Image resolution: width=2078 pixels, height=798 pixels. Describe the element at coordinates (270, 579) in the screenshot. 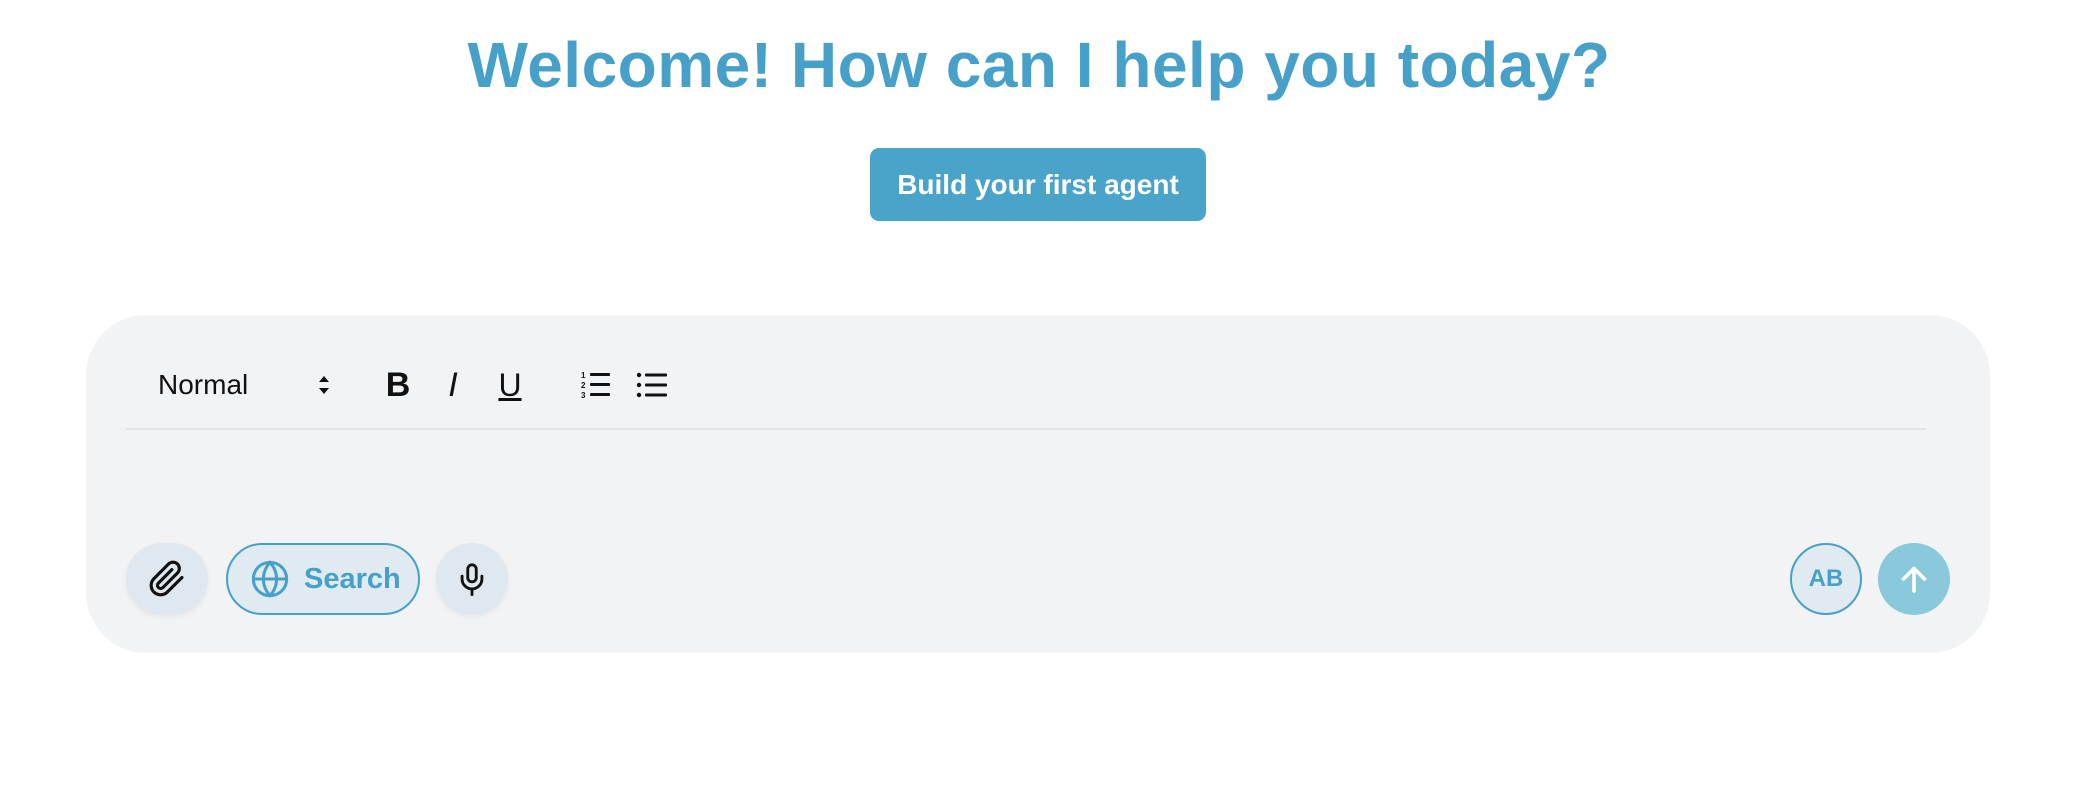

I see `globe-icon` at that location.